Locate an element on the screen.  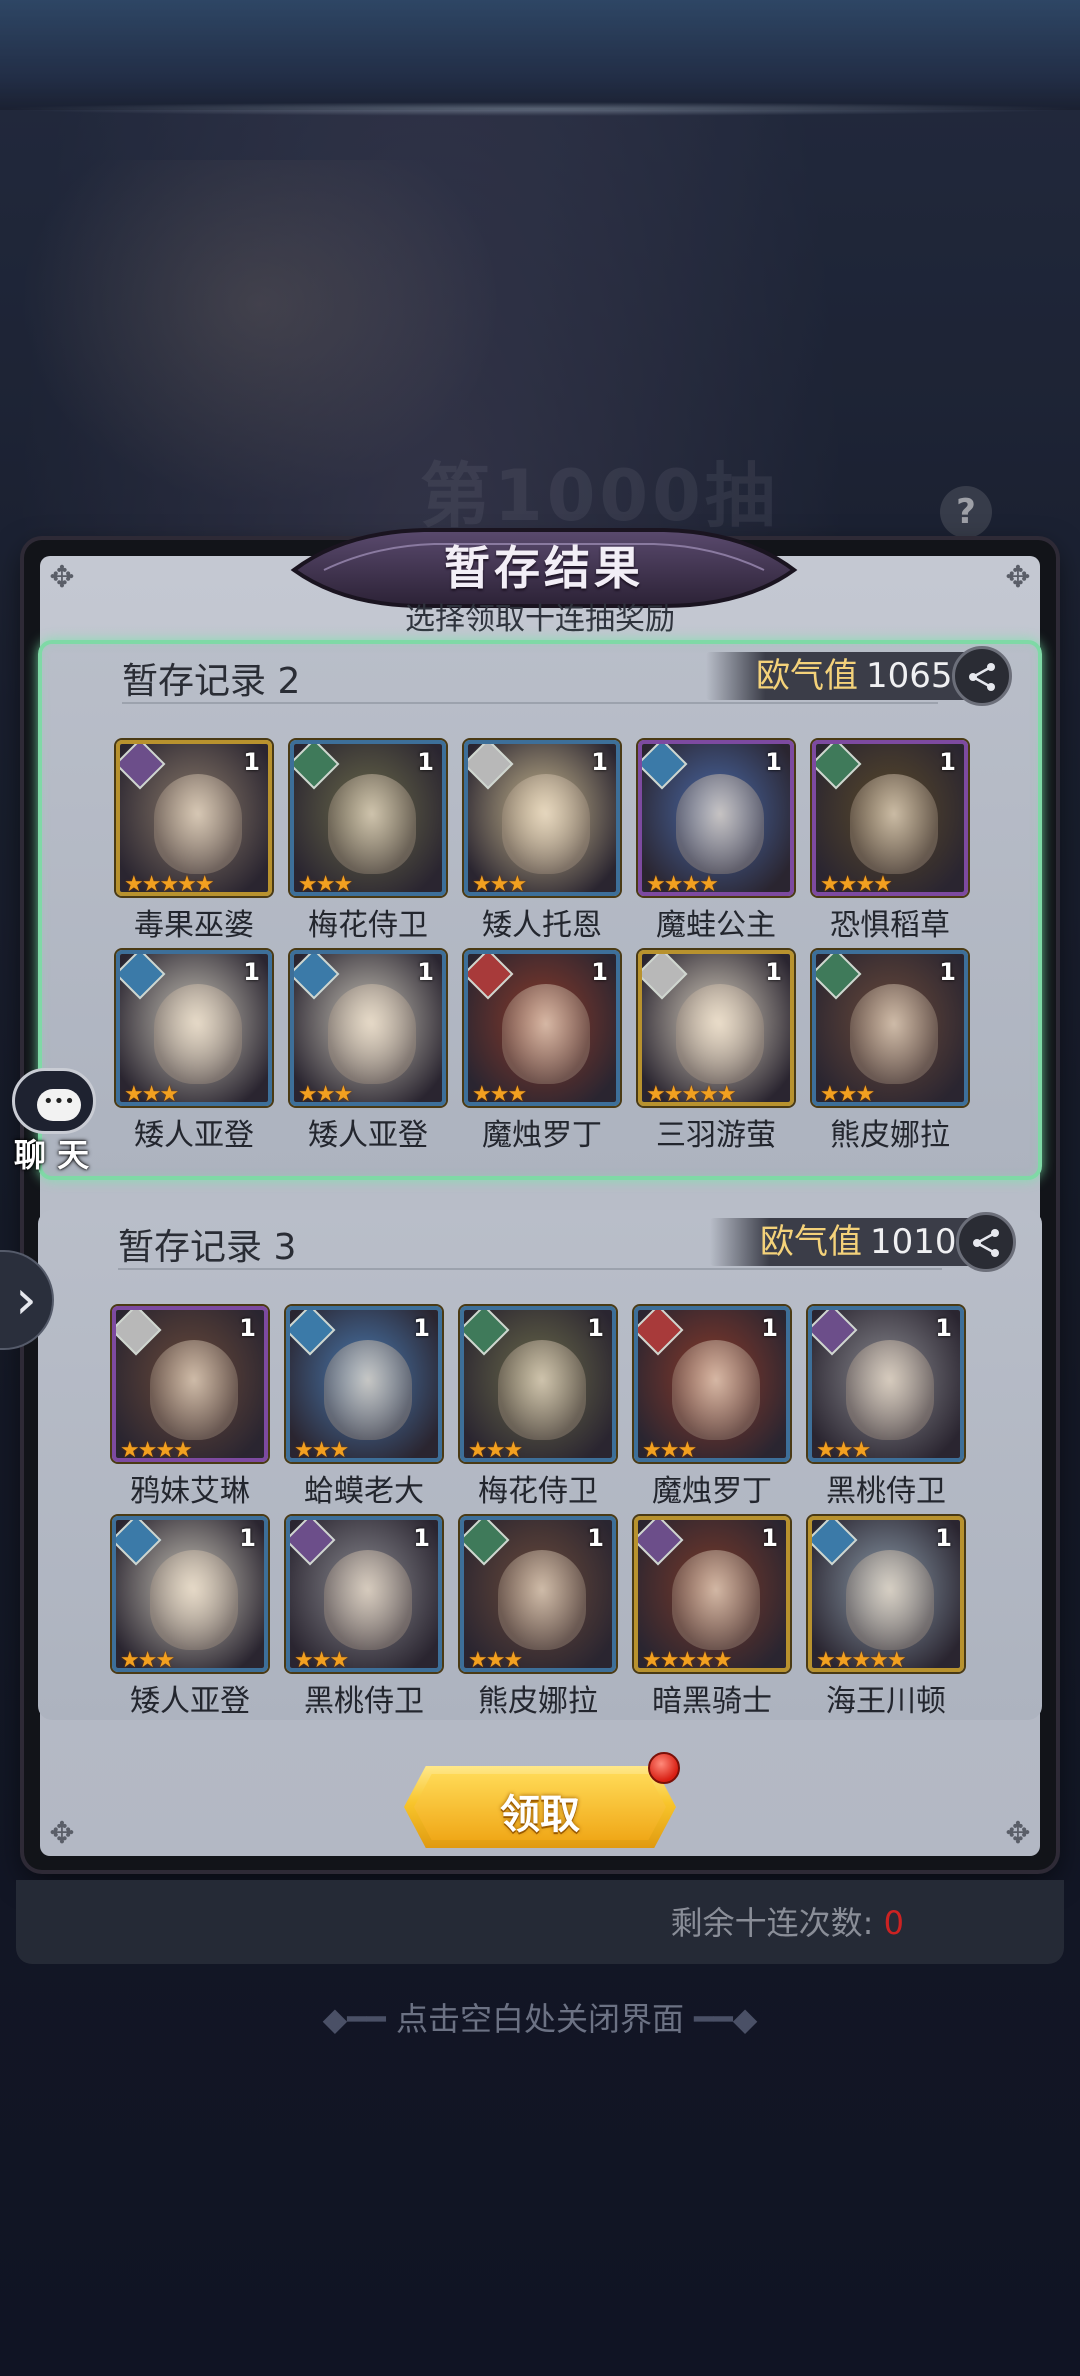
close-hint-text: 点击空白处关闭界面 is located at coordinates (539, 2019).